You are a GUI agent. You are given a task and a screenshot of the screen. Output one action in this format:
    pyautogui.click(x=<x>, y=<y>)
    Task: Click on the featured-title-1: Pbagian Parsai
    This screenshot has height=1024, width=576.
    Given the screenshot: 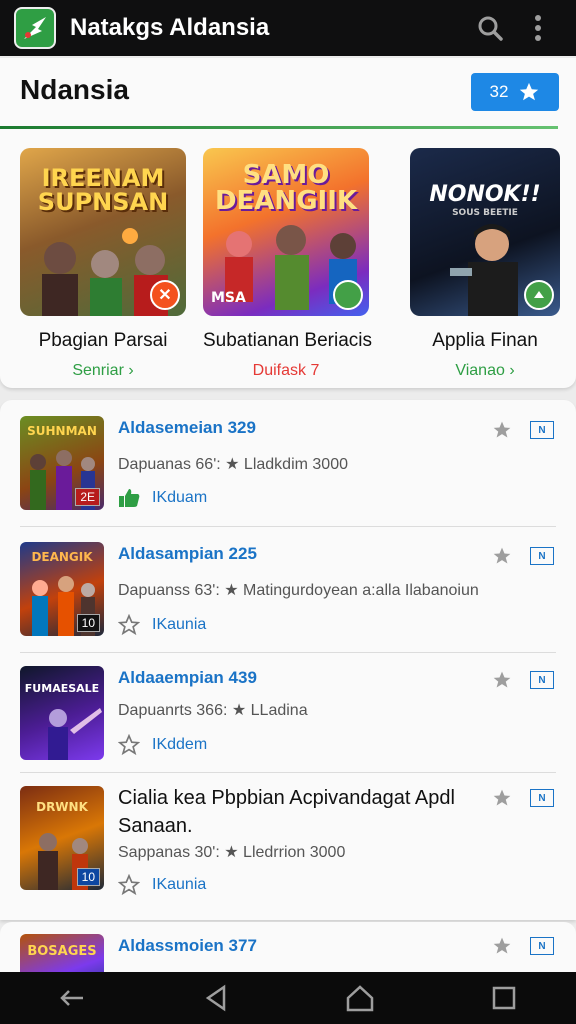 What is the action you would take?
    pyautogui.click(x=103, y=340)
    